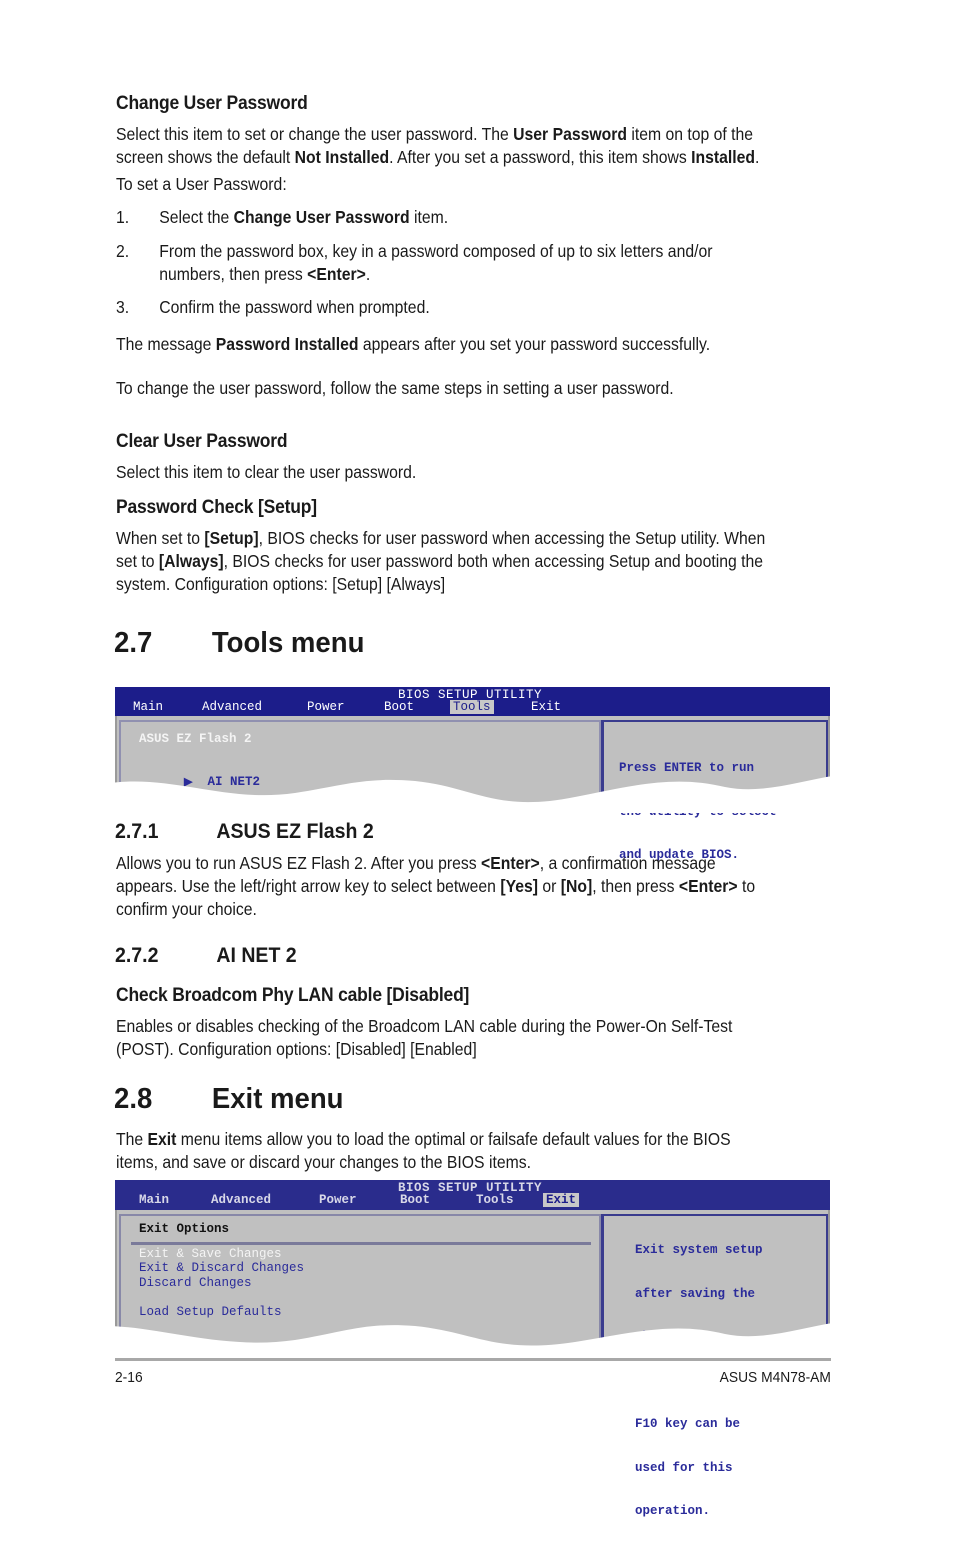 This screenshot has width=954, height=1548. What do you see at coordinates (212, 103) in the screenshot?
I see `heading-change-user-password: Change User Password` at bounding box center [212, 103].